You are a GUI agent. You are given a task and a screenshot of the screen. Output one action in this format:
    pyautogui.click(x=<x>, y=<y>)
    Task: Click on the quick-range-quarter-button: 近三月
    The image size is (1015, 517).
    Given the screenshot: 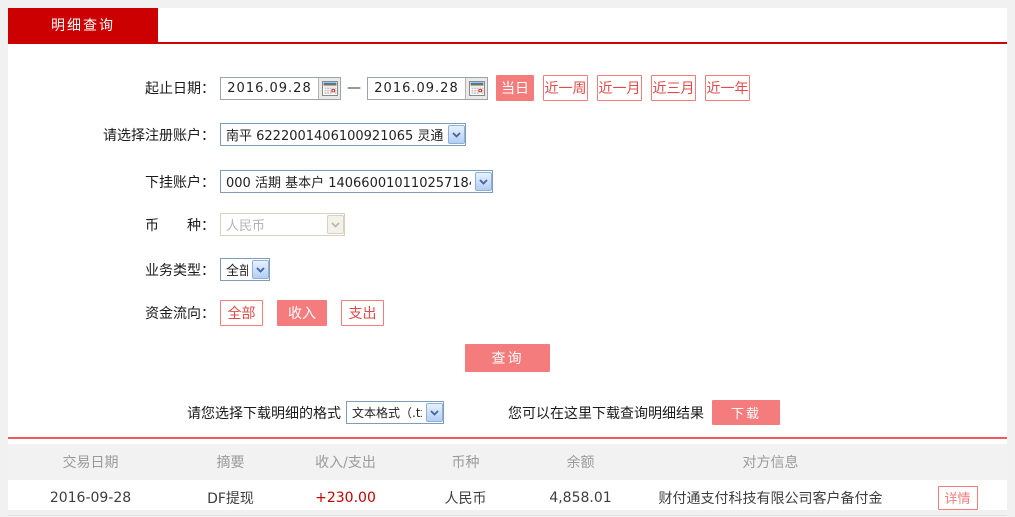 What is the action you would take?
    pyautogui.click(x=673, y=88)
    